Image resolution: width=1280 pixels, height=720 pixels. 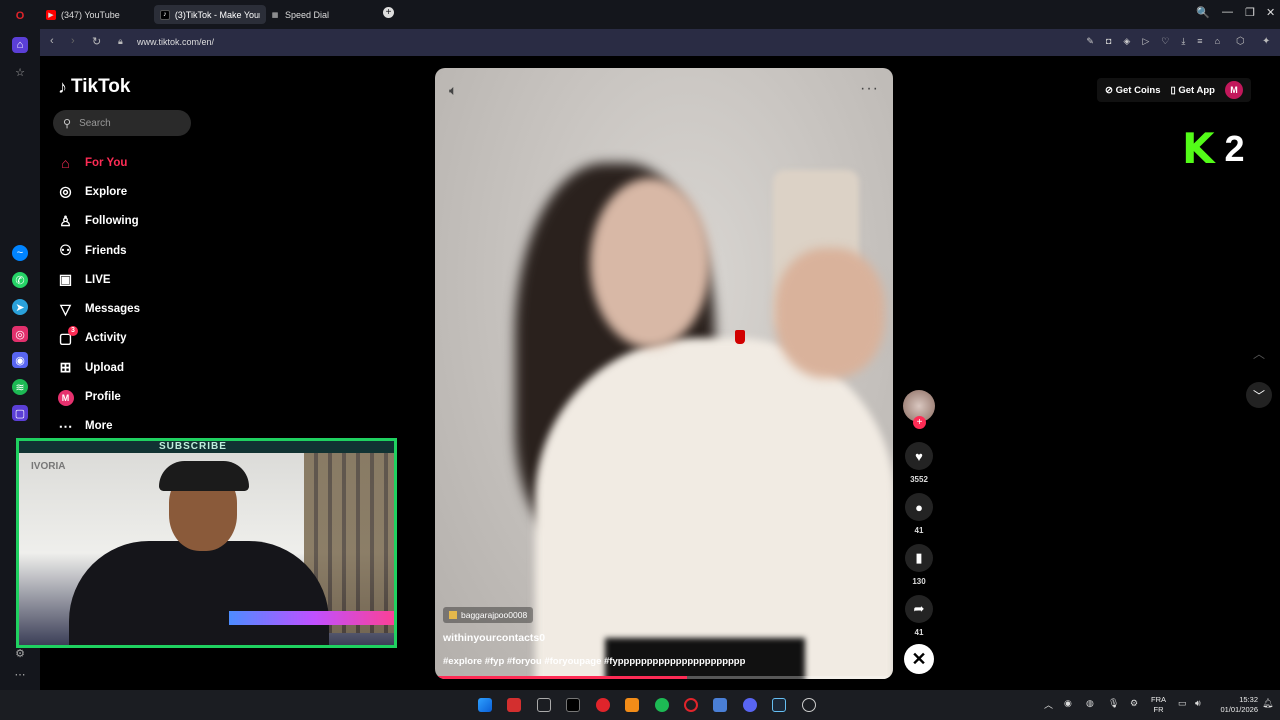 I want to click on next-video-button: ﹀, so click(x=1259, y=395).